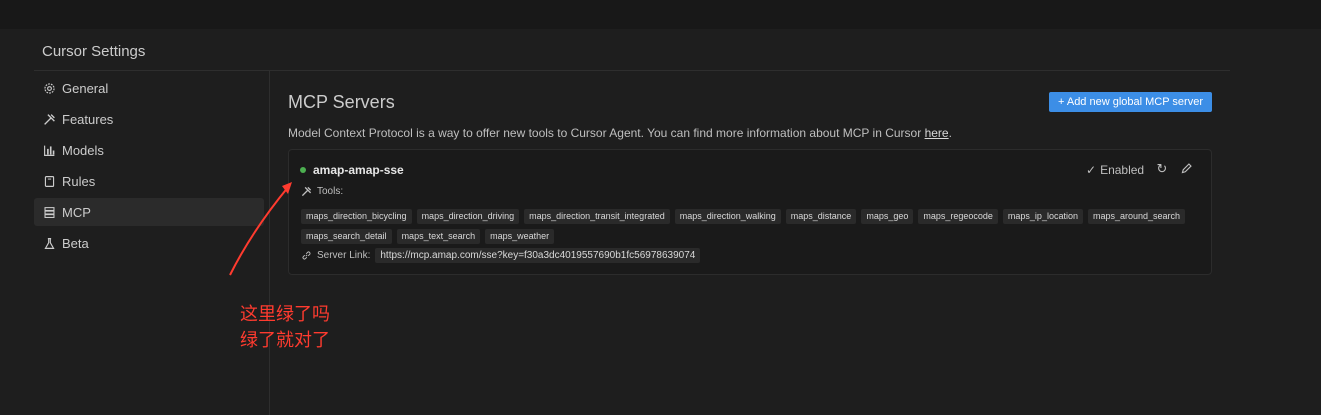 The height and width of the screenshot is (415, 1321). What do you see at coordinates (260, 229) in the screenshot?
I see `annotation-arrow` at bounding box center [260, 229].